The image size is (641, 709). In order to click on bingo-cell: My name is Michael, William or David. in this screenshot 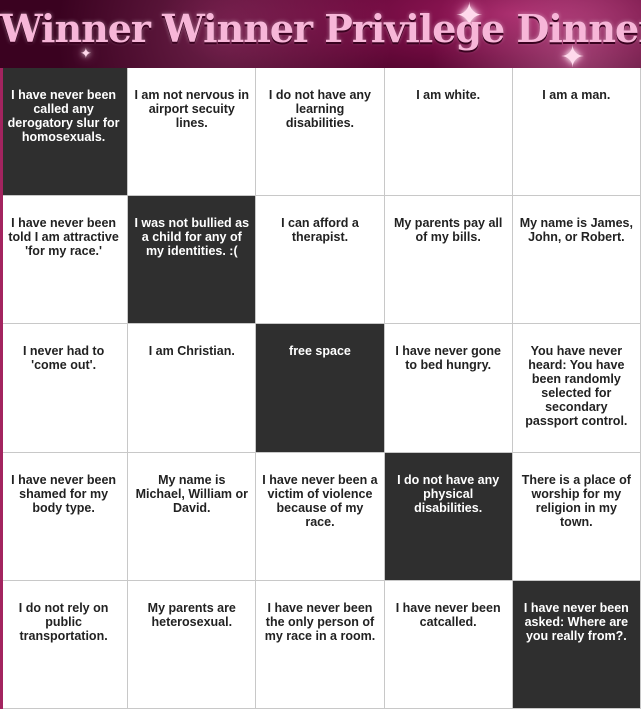, I will do `click(192, 516)`.